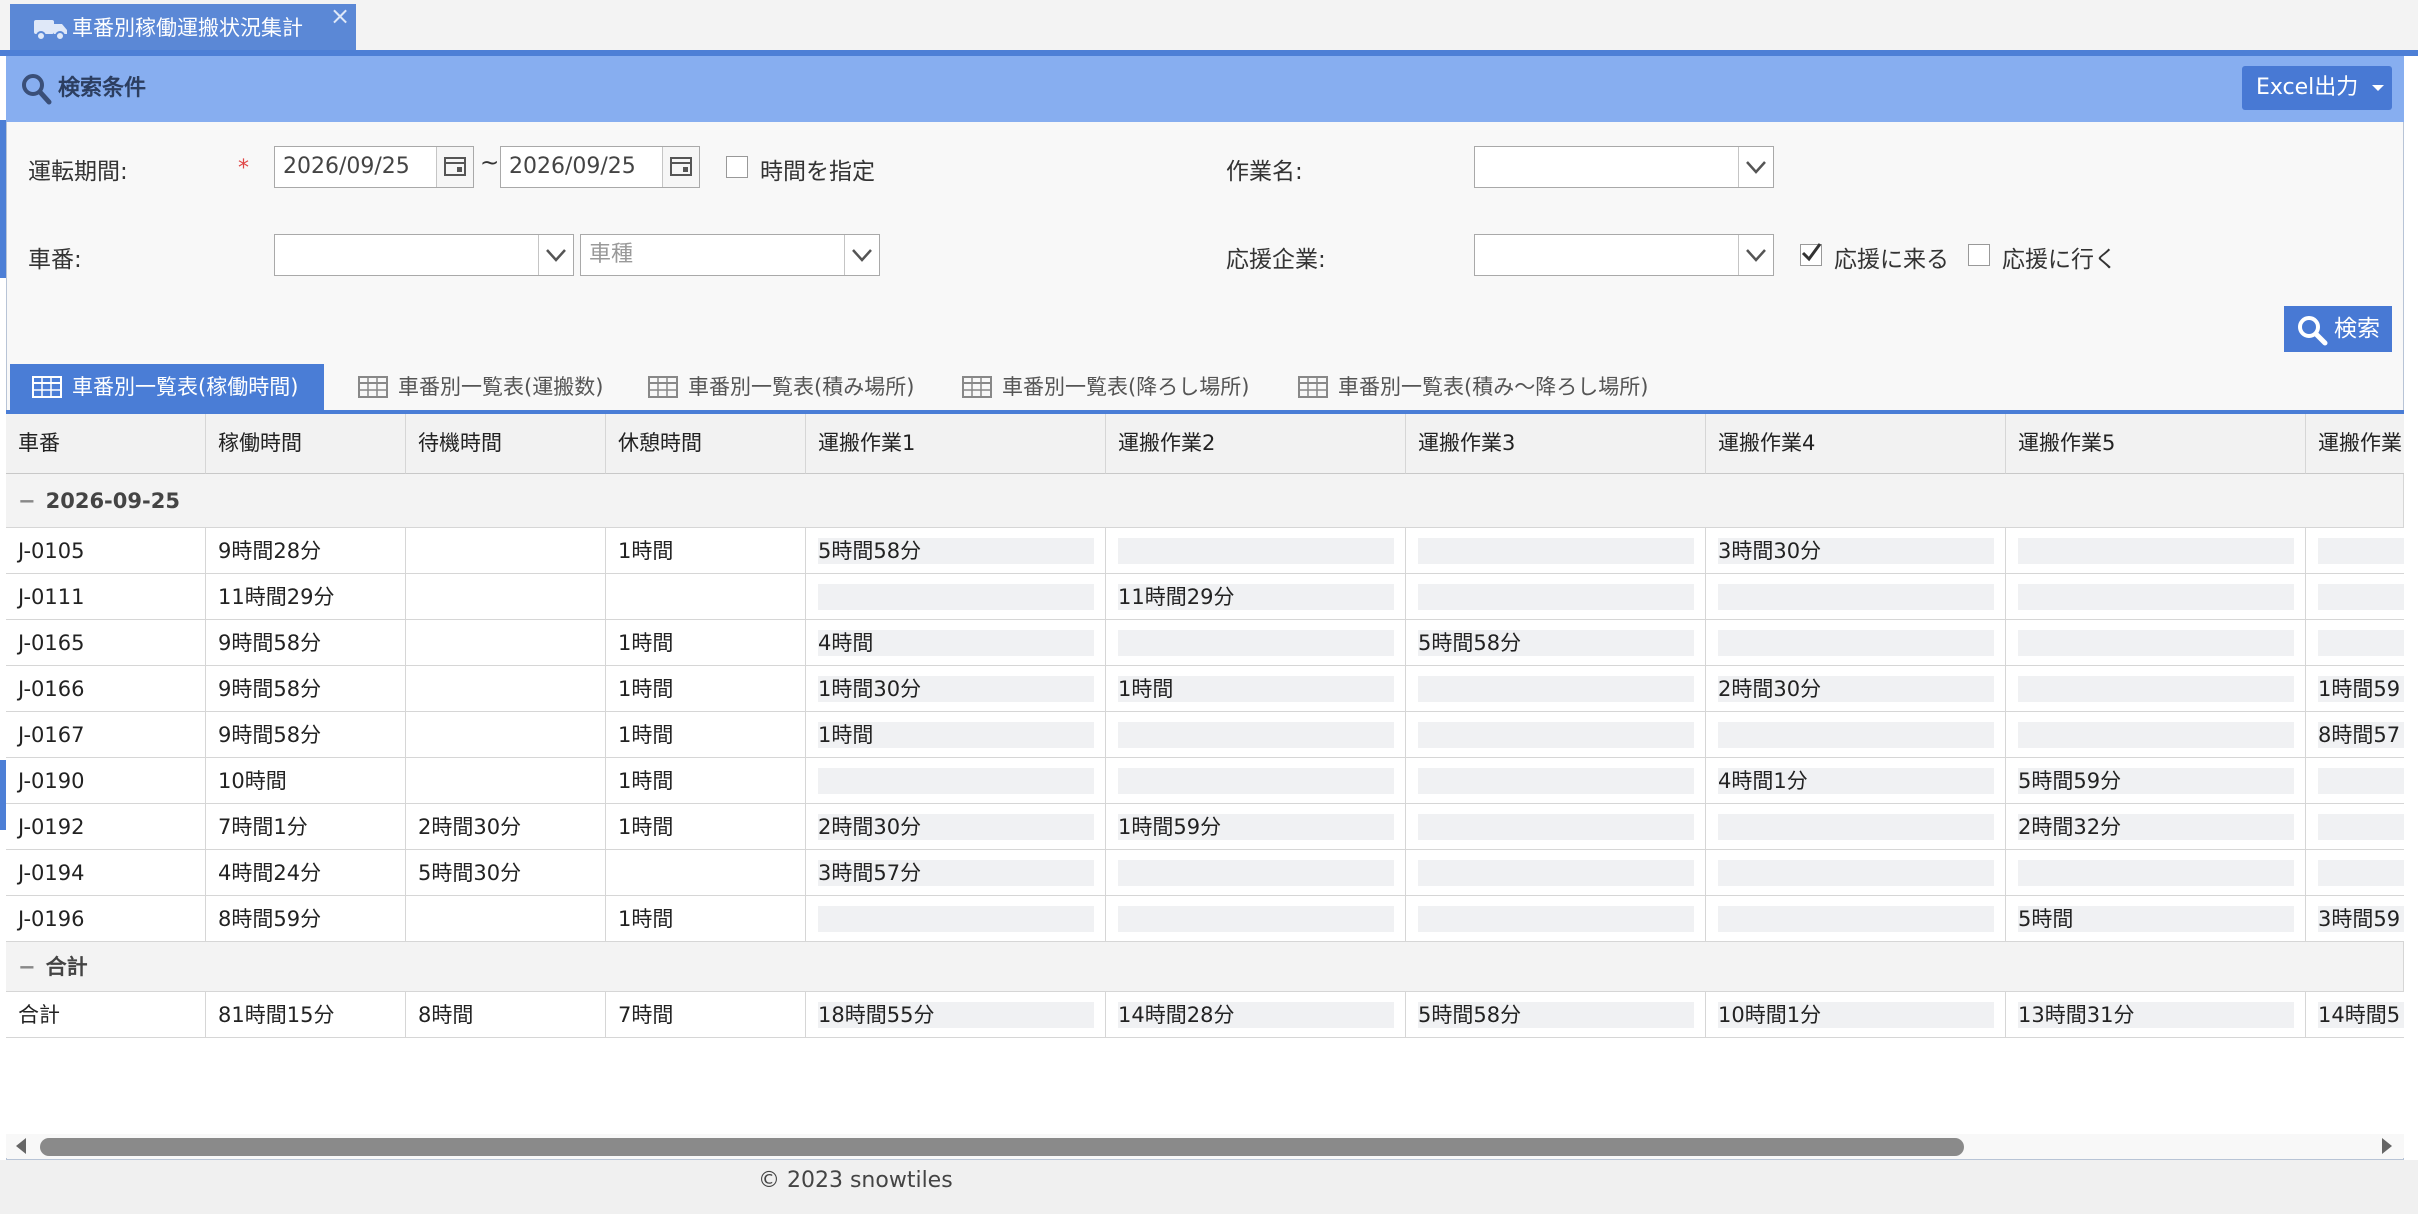  Describe the element at coordinates (1556, 1015) in the screenshot. I see `total-cell: 5時間58分` at that location.